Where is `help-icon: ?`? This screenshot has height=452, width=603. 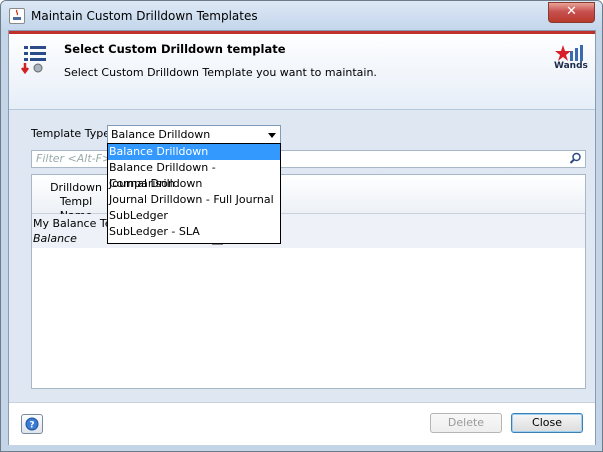 help-icon: ? is located at coordinates (32, 424).